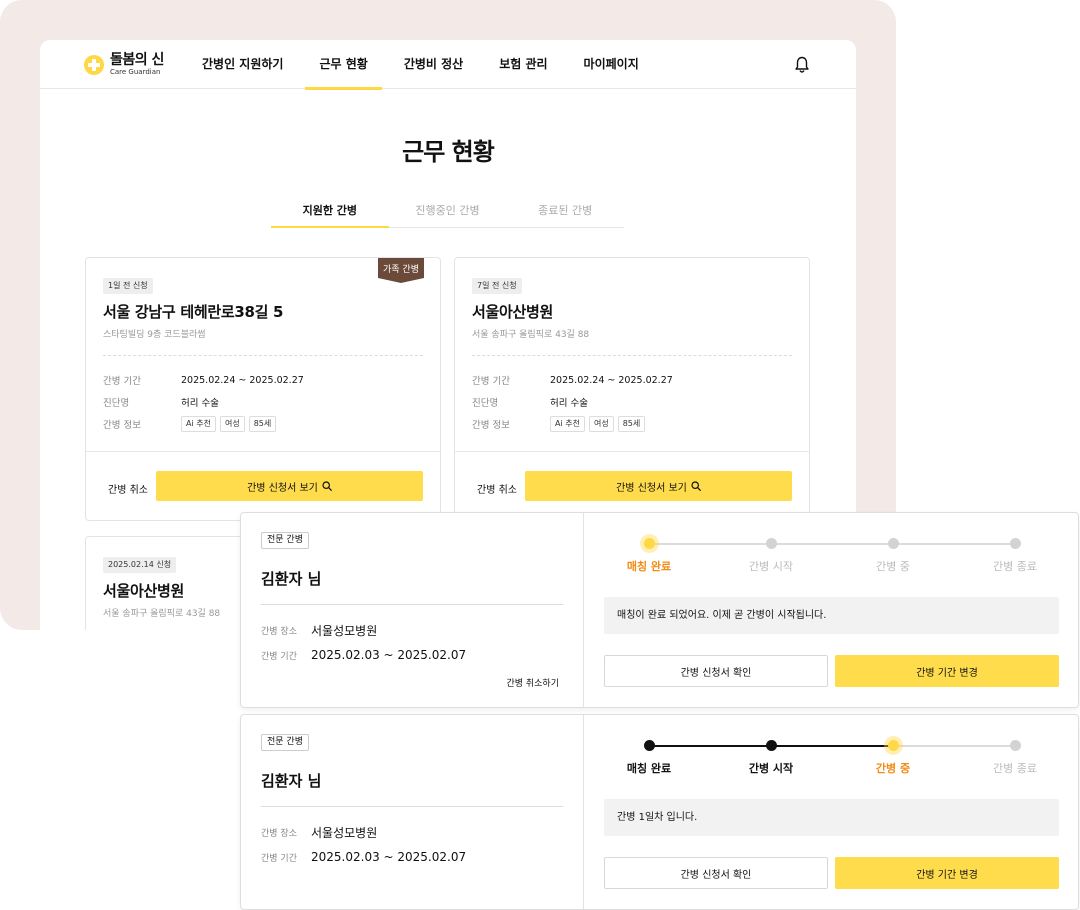 The width and height of the screenshot is (1080, 910). Describe the element at coordinates (135, 72) in the screenshot. I see `logo-subtitle: Care Guardian` at that location.